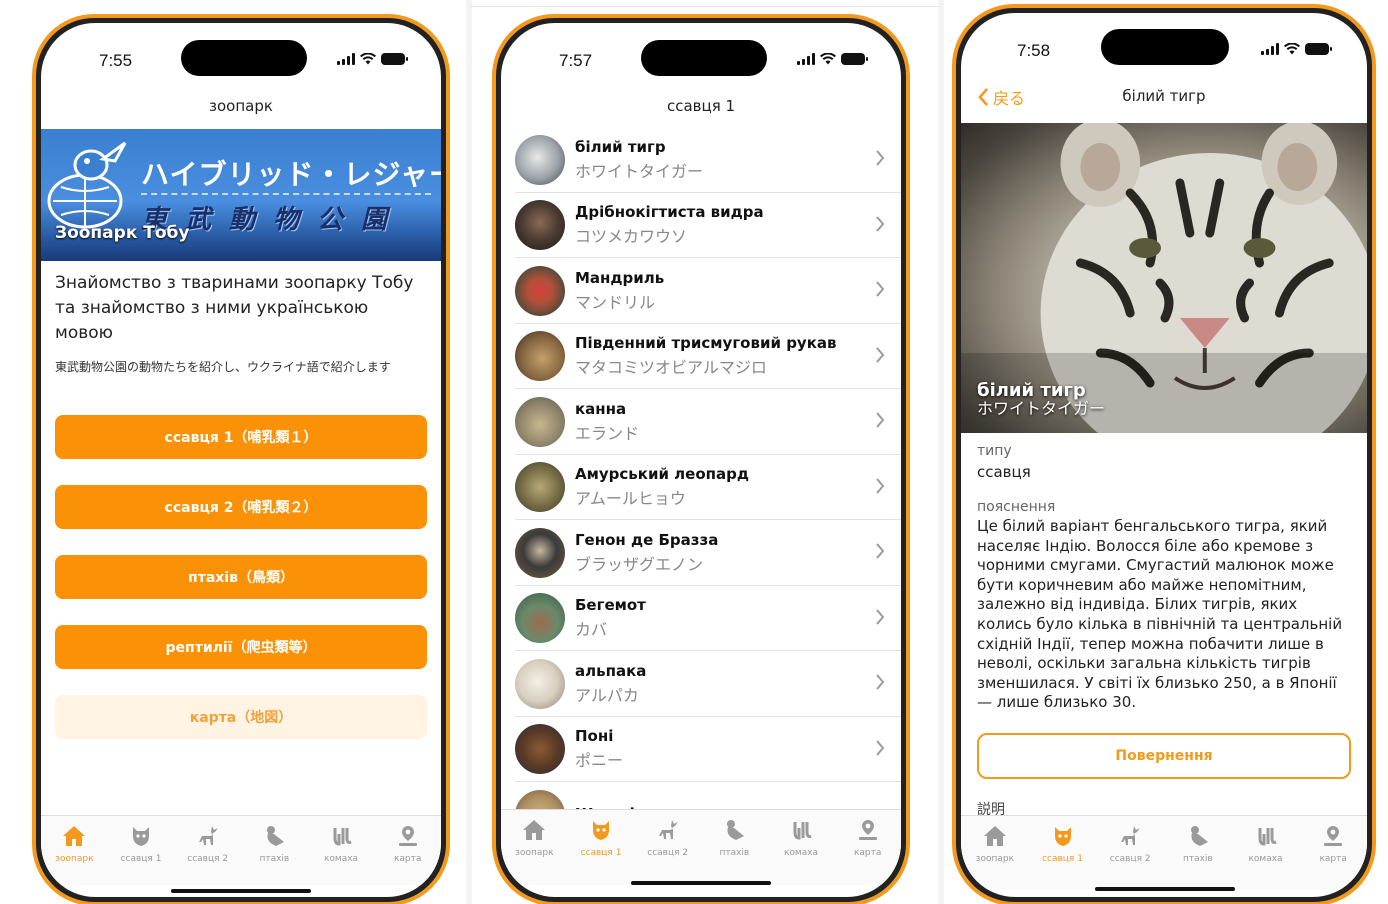  Describe the element at coordinates (669, 212) in the screenshot. I see `animal-name: Дрібнокігтиста видра` at that location.